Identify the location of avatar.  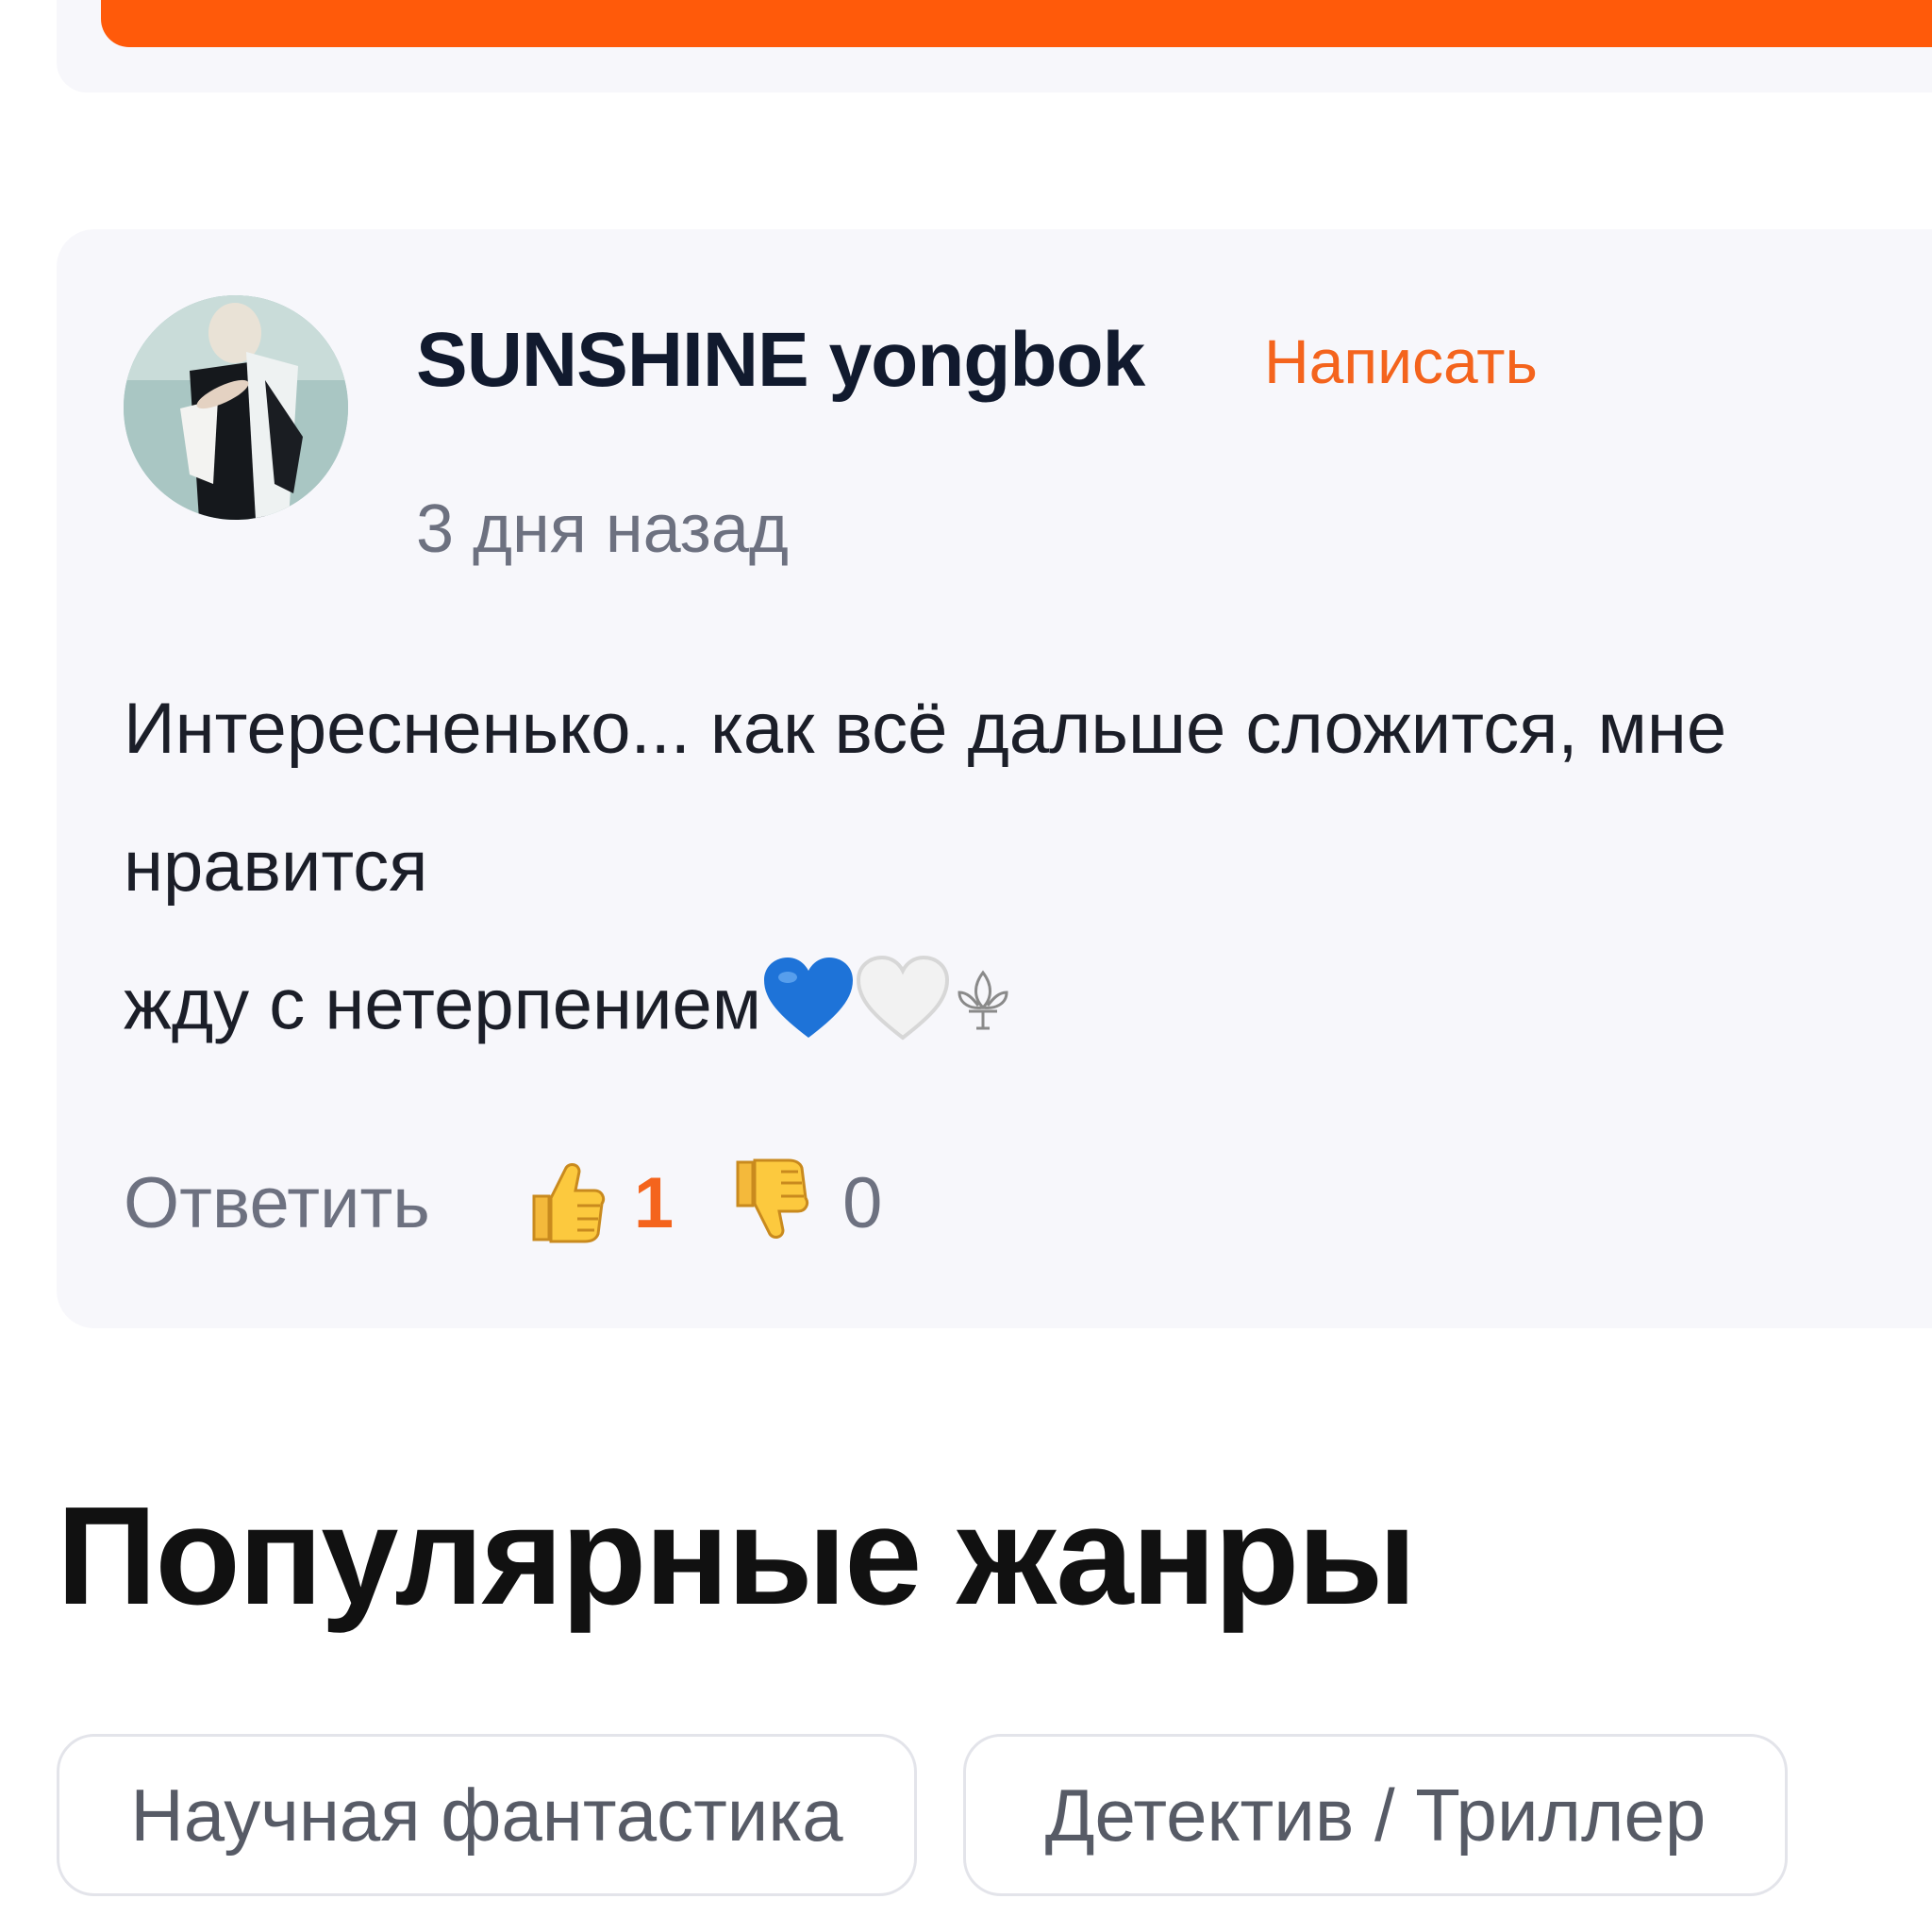
(236, 407).